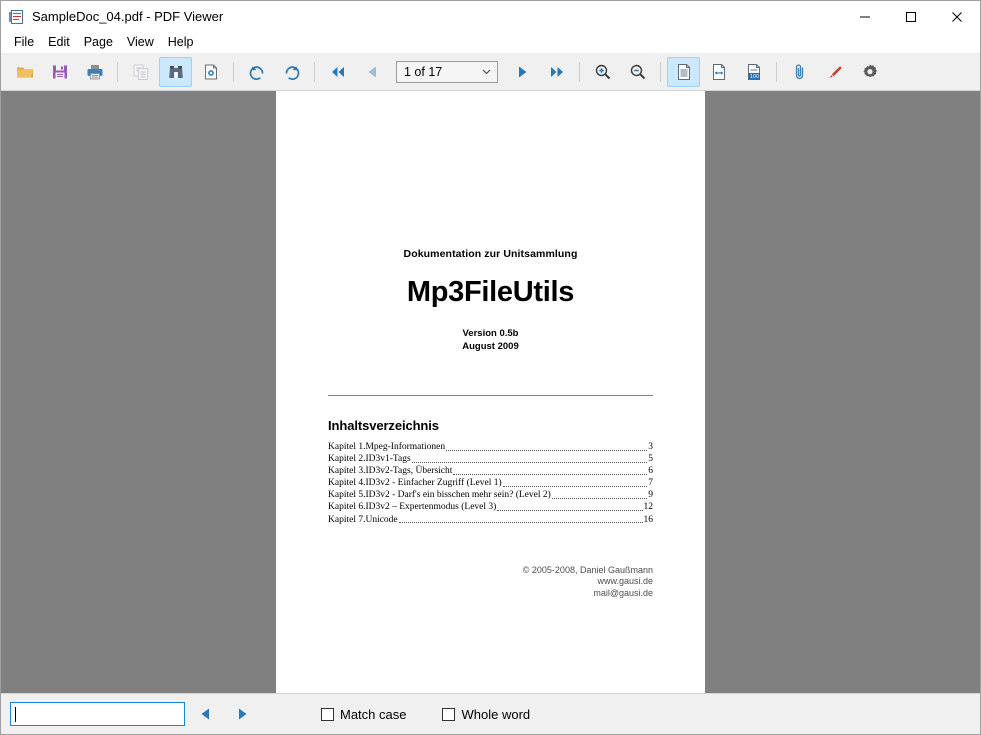  What do you see at coordinates (625, 581) in the screenshot?
I see `website-line: www.gausi.de` at bounding box center [625, 581].